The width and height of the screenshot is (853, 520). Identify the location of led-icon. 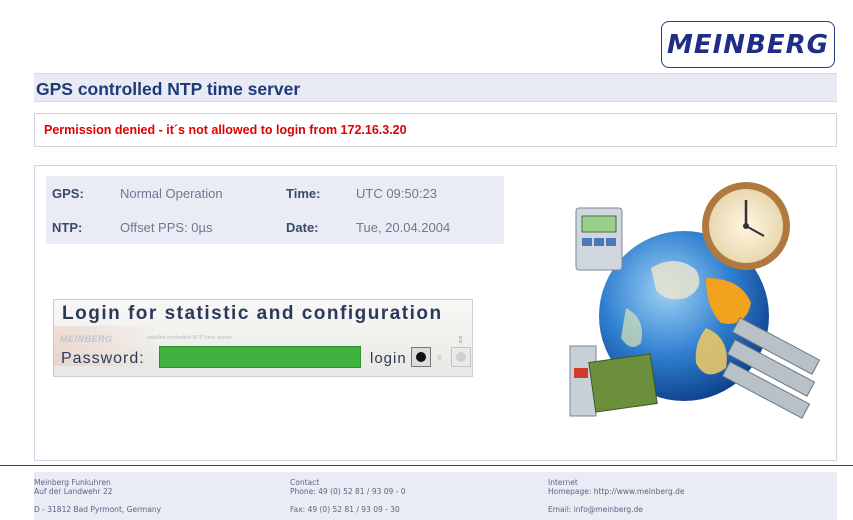
(461, 340).